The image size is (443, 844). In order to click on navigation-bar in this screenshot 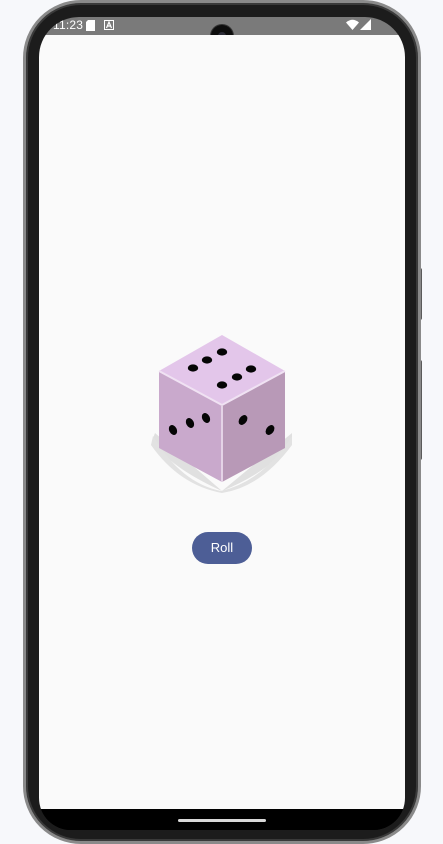, I will do `click(222, 819)`.